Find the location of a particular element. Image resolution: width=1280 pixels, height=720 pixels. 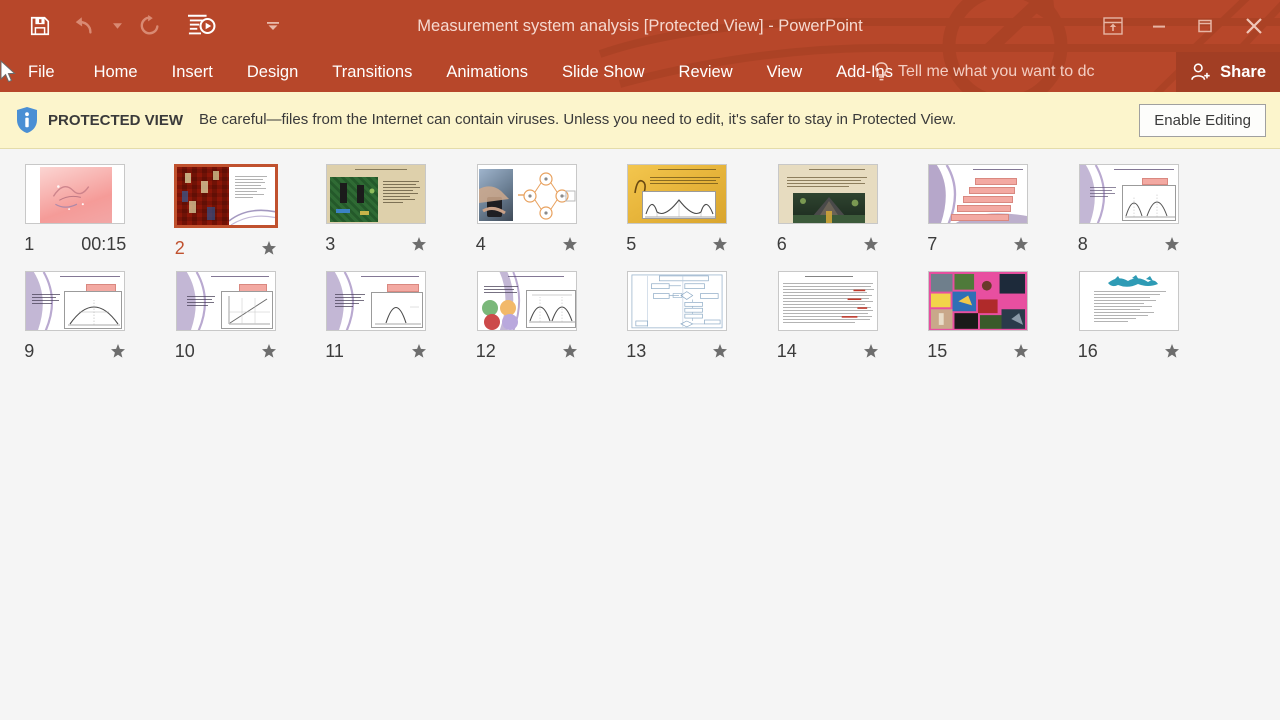

increasing-line-plot is located at coordinates (249, 310).